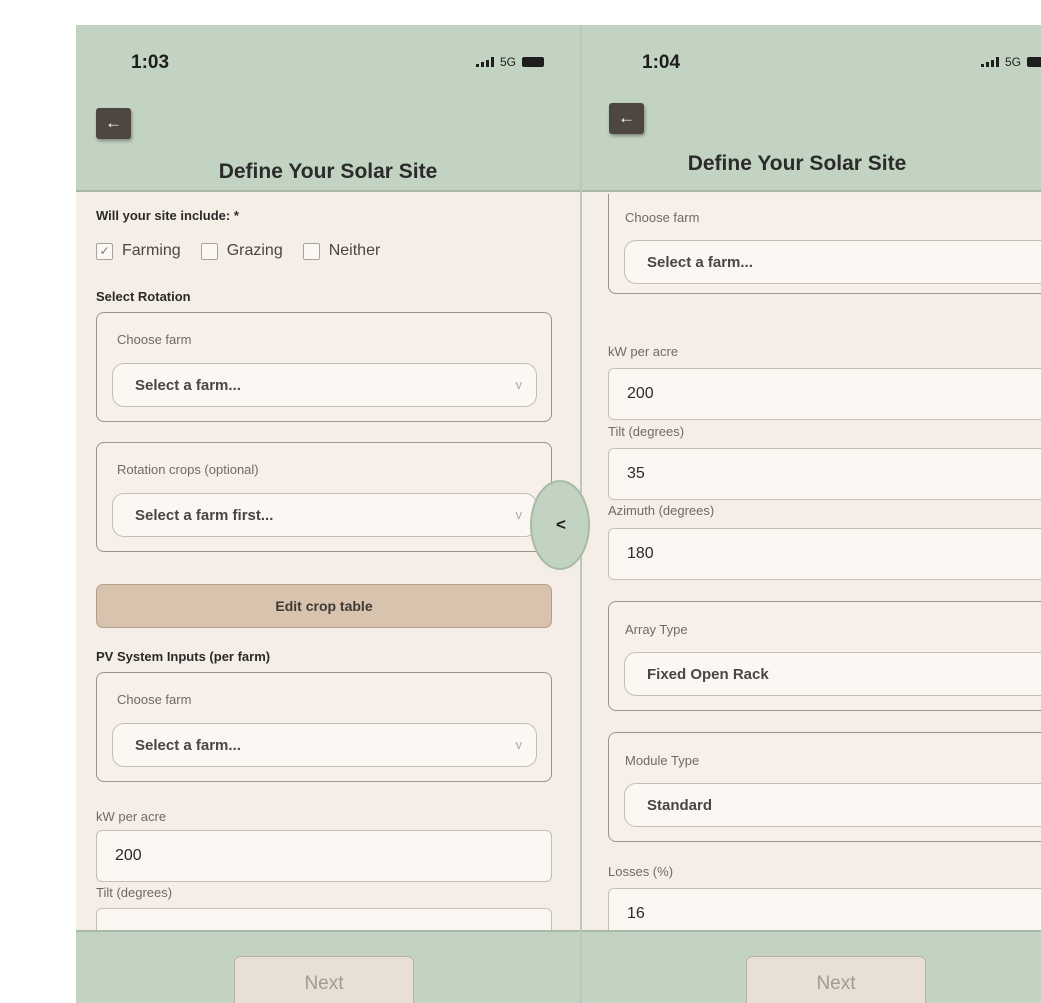 The width and height of the screenshot is (1041, 1003). Describe the element at coordinates (636, 473) in the screenshot. I see `tilt-value: 35` at that location.